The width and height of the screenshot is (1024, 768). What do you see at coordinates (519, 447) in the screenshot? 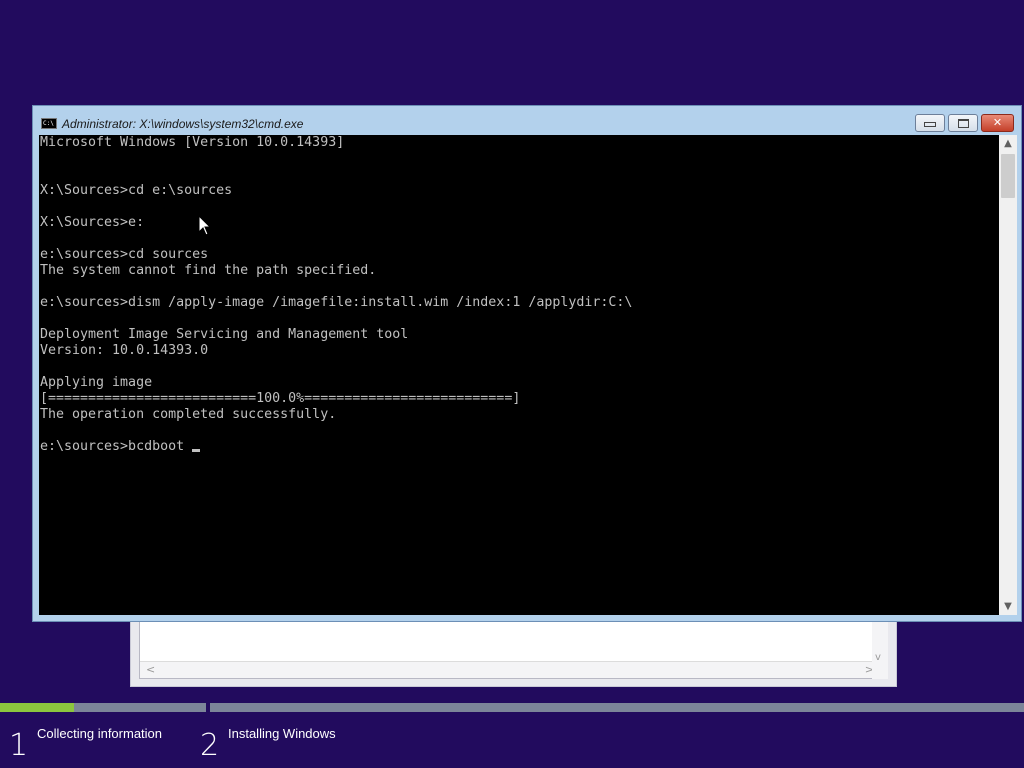
I see `console-line: e:\sources>bcdboot` at bounding box center [519, 447].